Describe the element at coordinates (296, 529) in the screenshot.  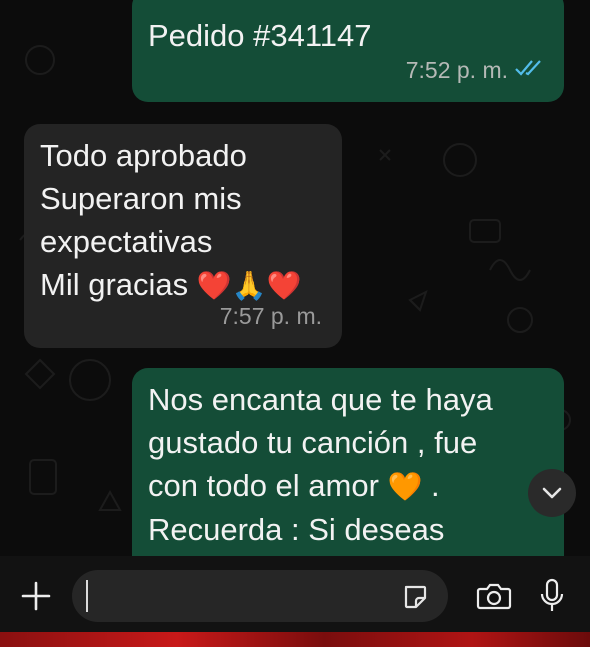
I see `message-text-line: Recuerda : Si deseas` at that location.